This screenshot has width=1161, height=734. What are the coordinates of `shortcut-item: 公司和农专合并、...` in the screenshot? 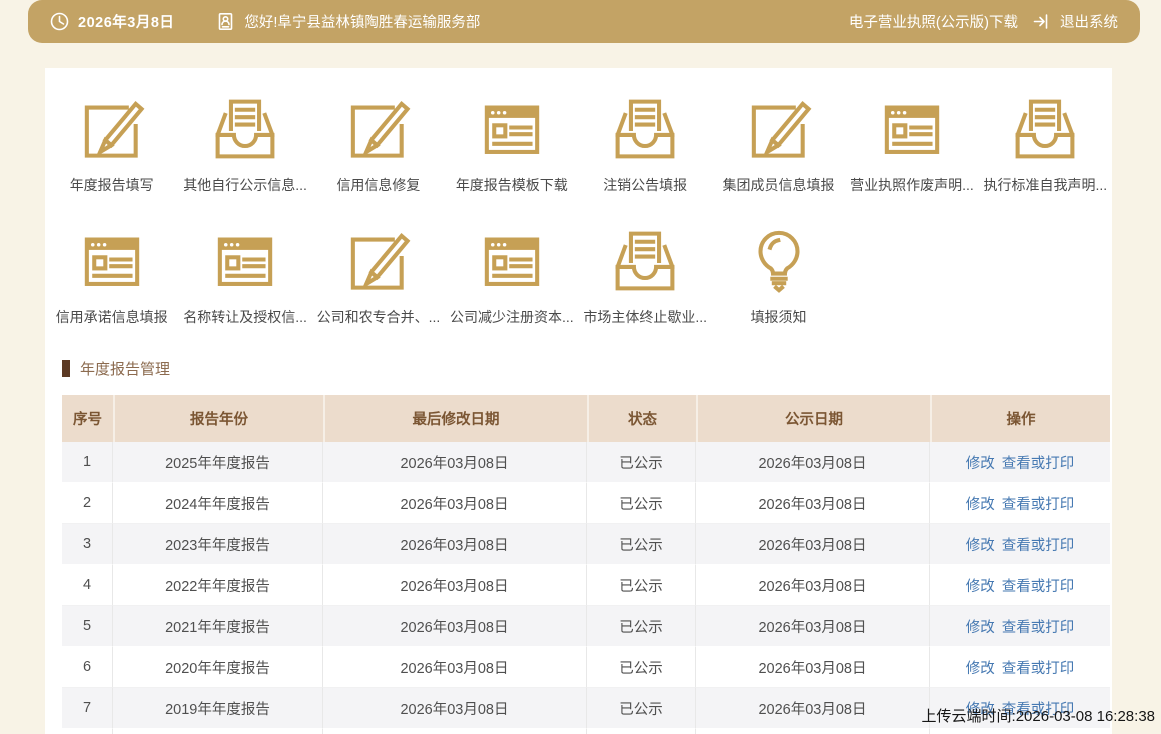 It's located at (378, 276).